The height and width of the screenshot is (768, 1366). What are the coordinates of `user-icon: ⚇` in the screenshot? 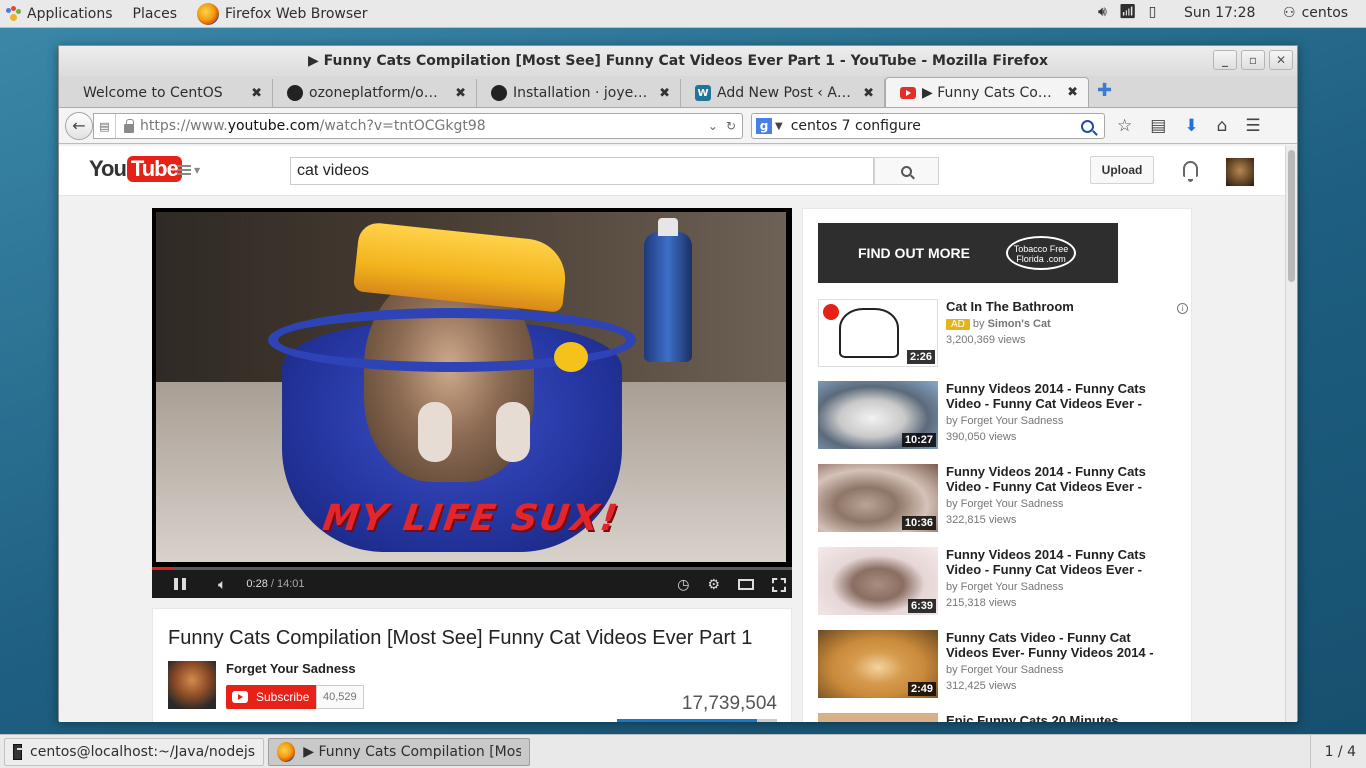 It's located at (1289, 13).